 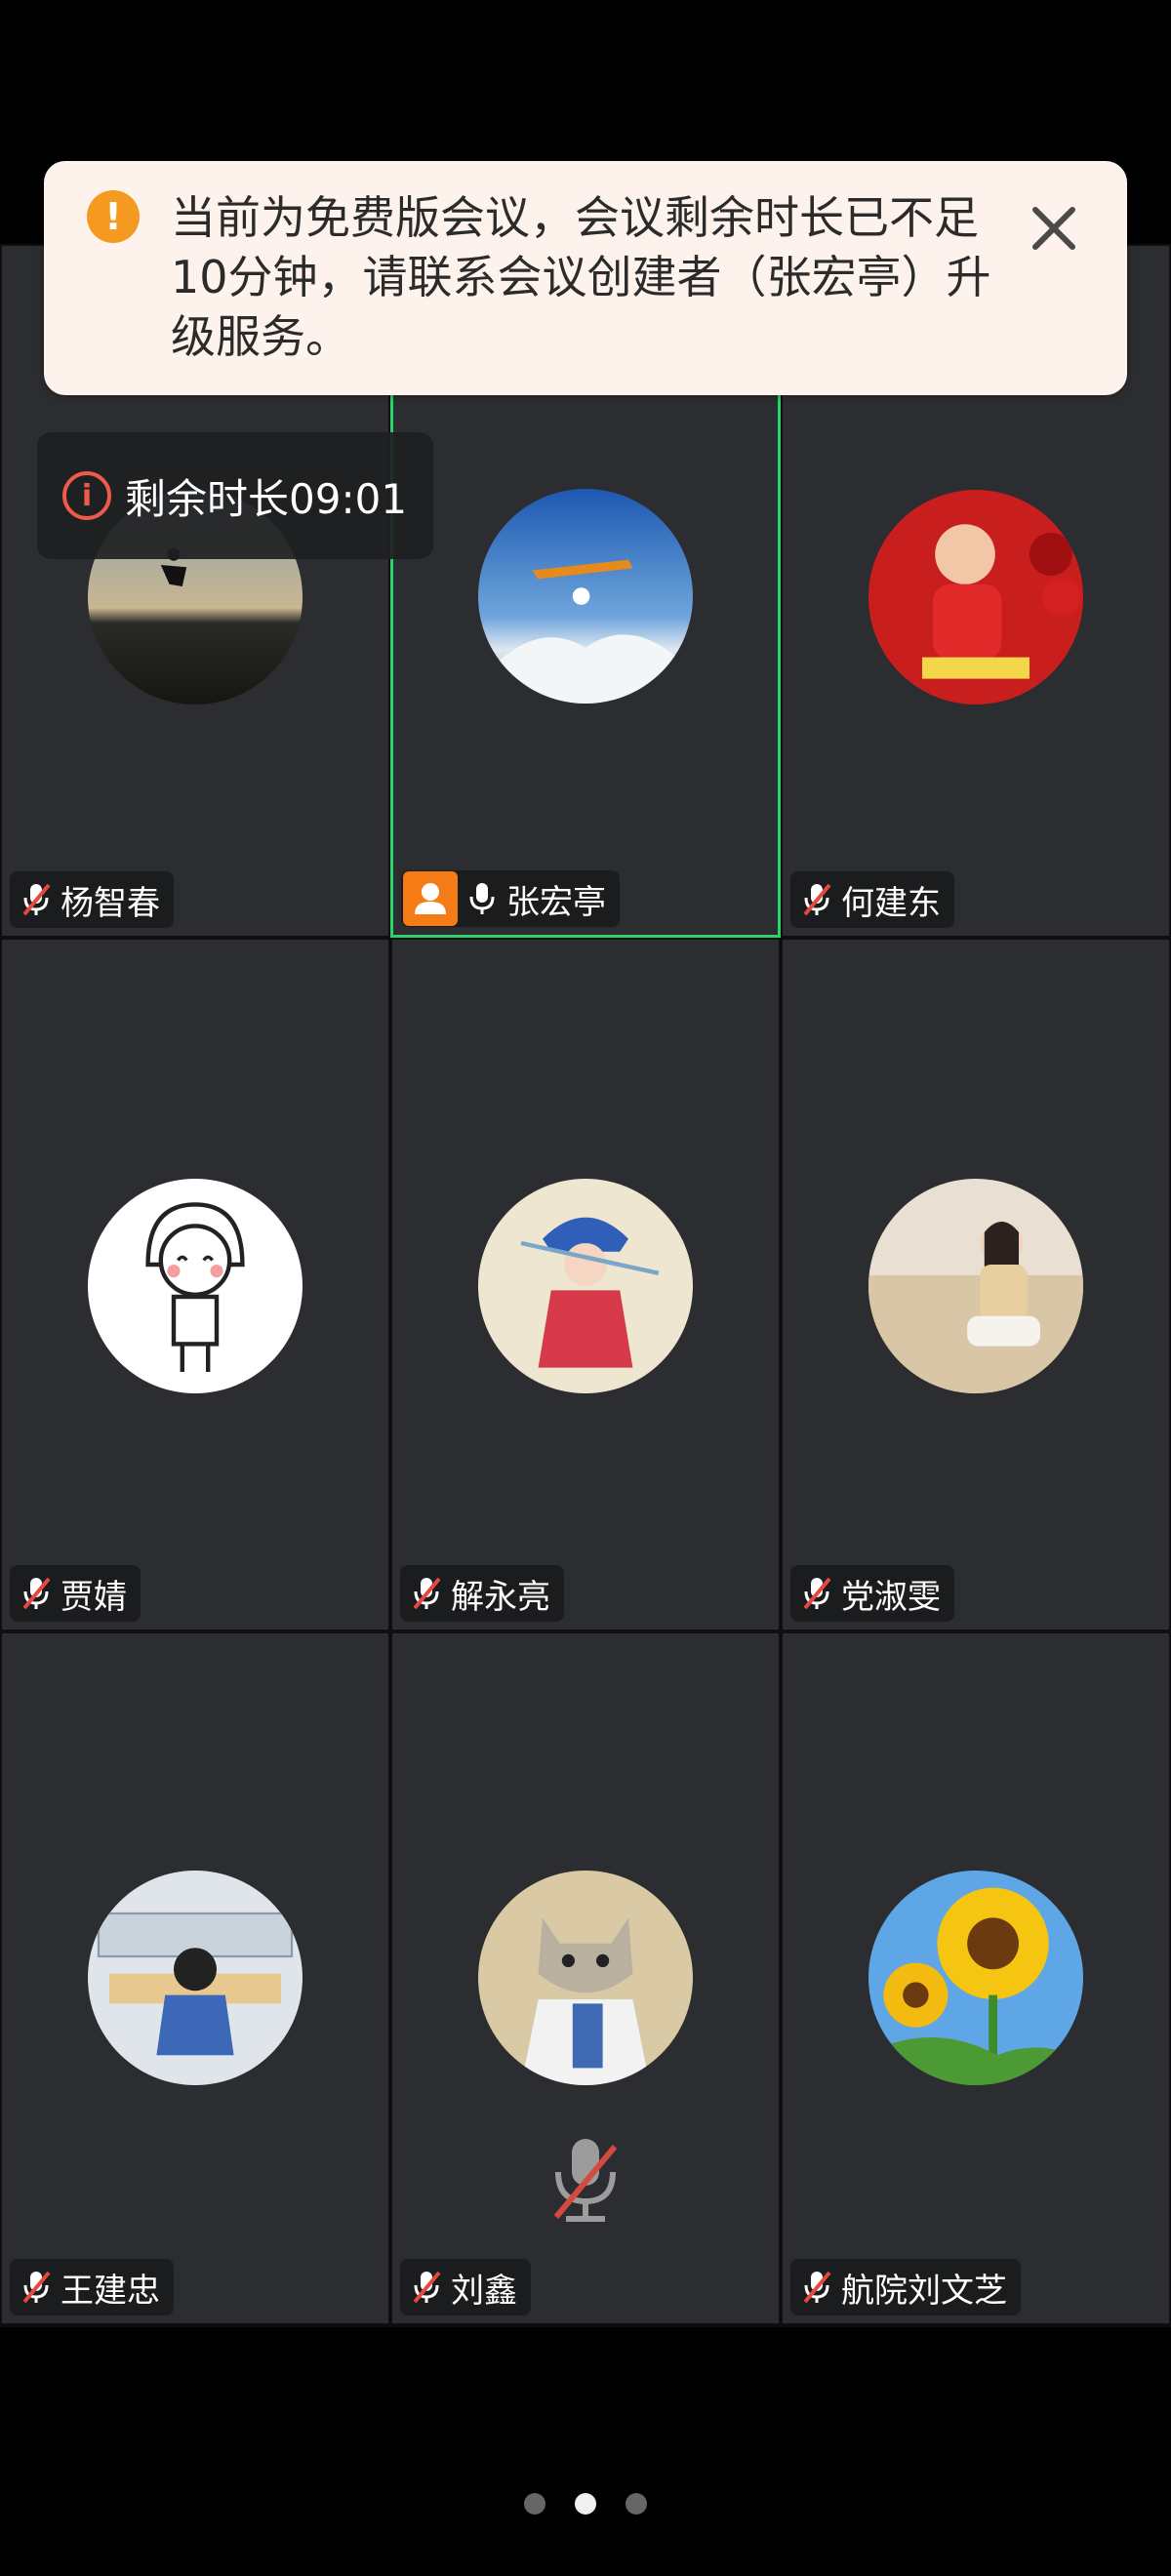 What do you see at coordinates (924, 2291) in the screenshot?
I see `participant-name: 航院刘文芝` at bounding box center [924, 2291].